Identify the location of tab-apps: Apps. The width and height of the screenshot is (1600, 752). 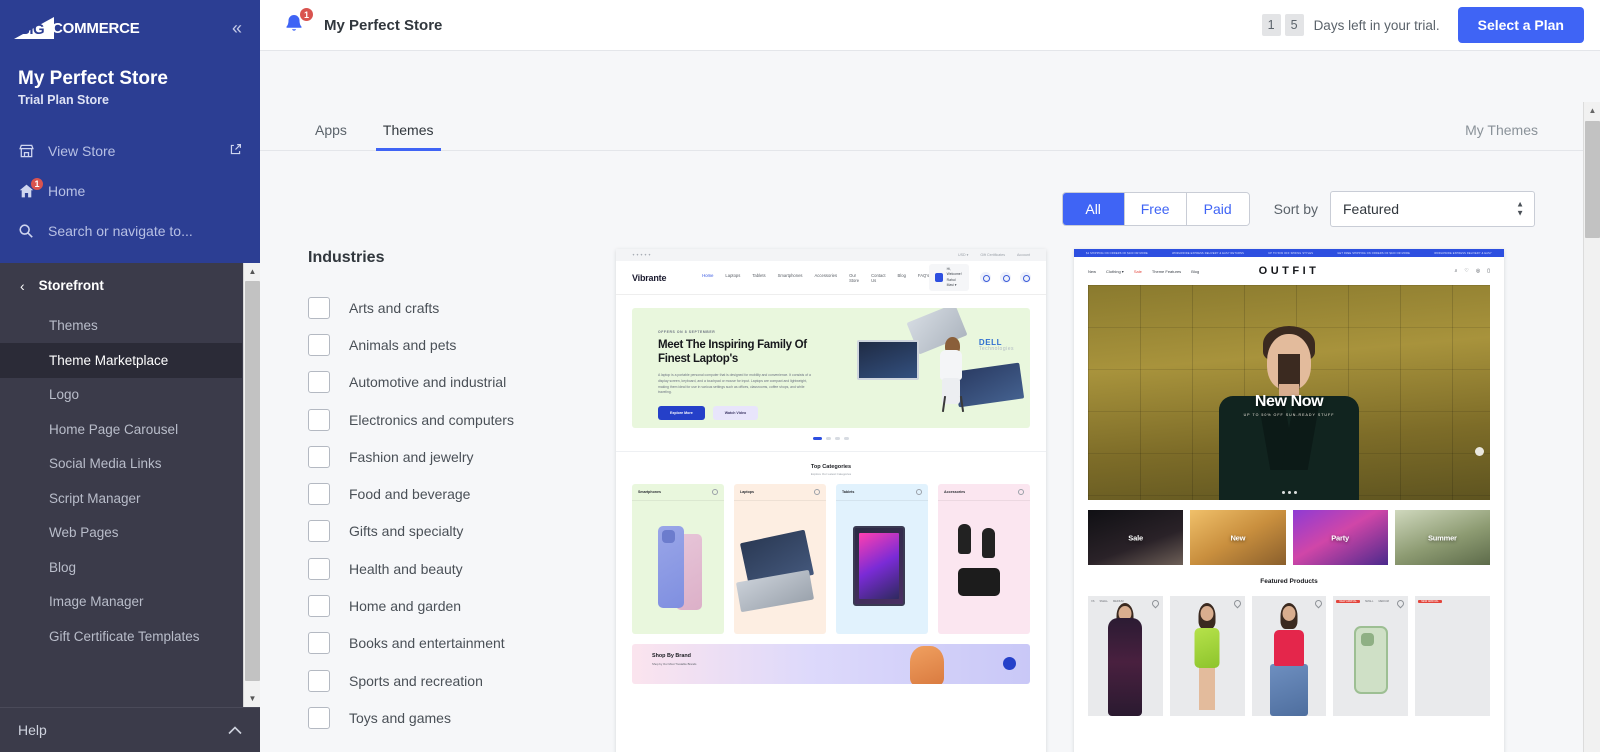
(331, 136).